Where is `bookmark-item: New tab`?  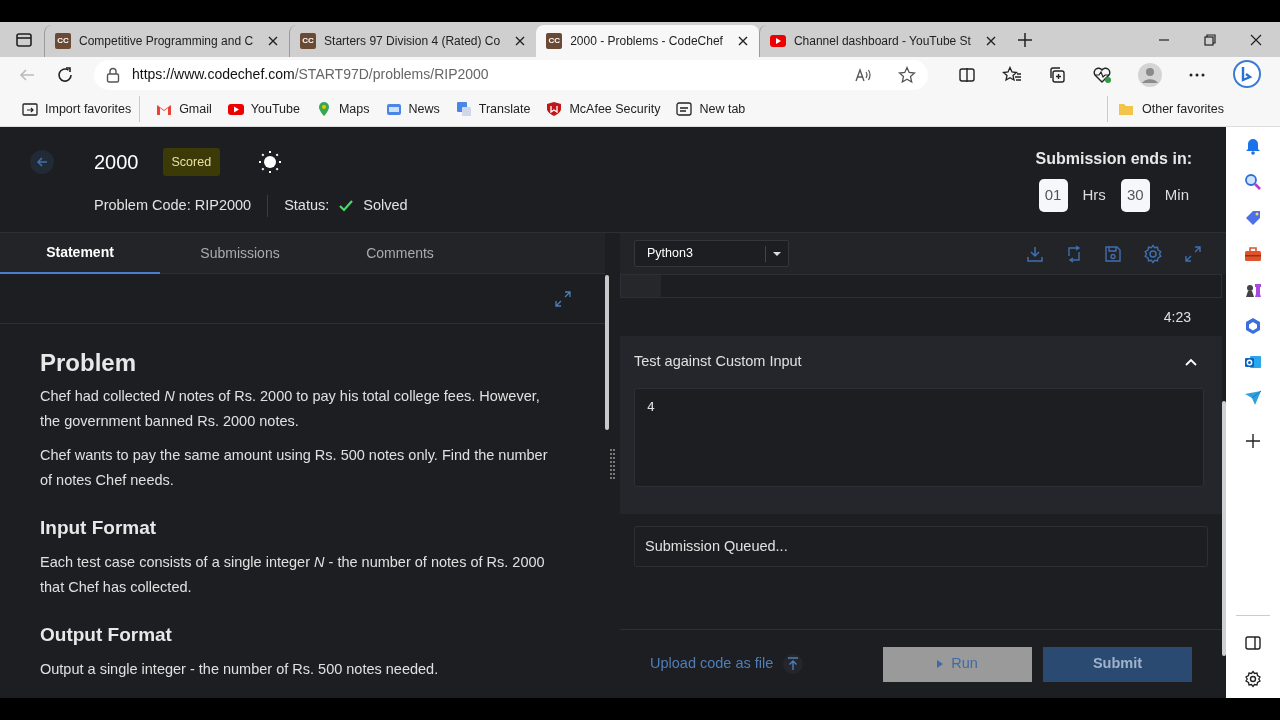
bookmark-item: New tab is located at coordinates (711, 109).